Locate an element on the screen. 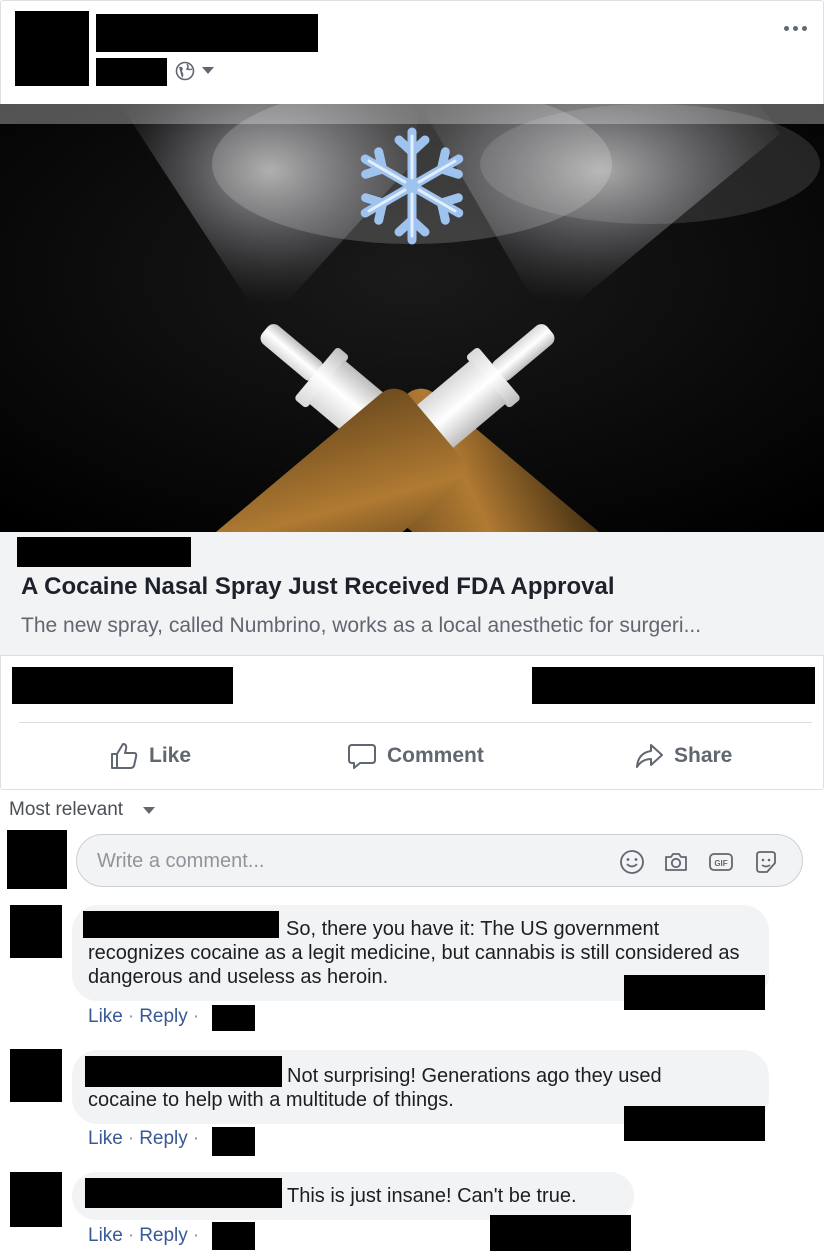 Image resolution: width=824 pixels, height=1259 pixels. thumbs-up-icon is located at coordinates (124, 756).